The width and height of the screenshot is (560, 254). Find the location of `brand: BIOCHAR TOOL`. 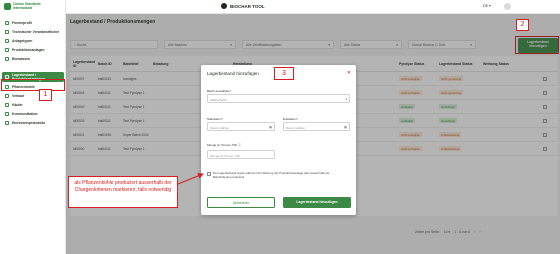

brand: BIOCHAR TOOL is located at coordinates (243, 6).